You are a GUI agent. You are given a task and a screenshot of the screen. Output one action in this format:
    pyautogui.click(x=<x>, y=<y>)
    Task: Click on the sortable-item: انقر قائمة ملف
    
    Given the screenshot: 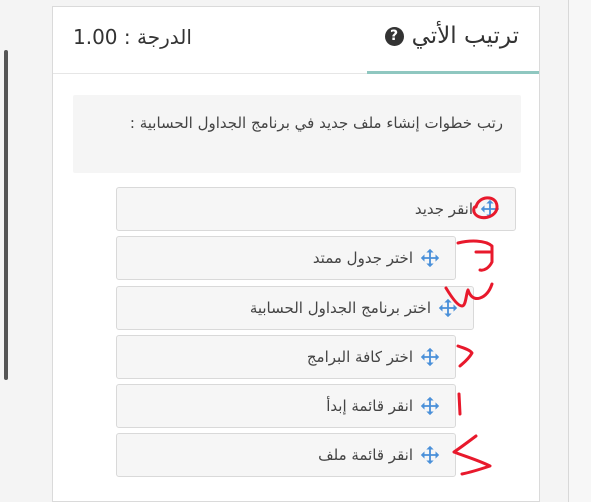 What is the action you would take?
    pyautogui.click(x=286, y=455)
    